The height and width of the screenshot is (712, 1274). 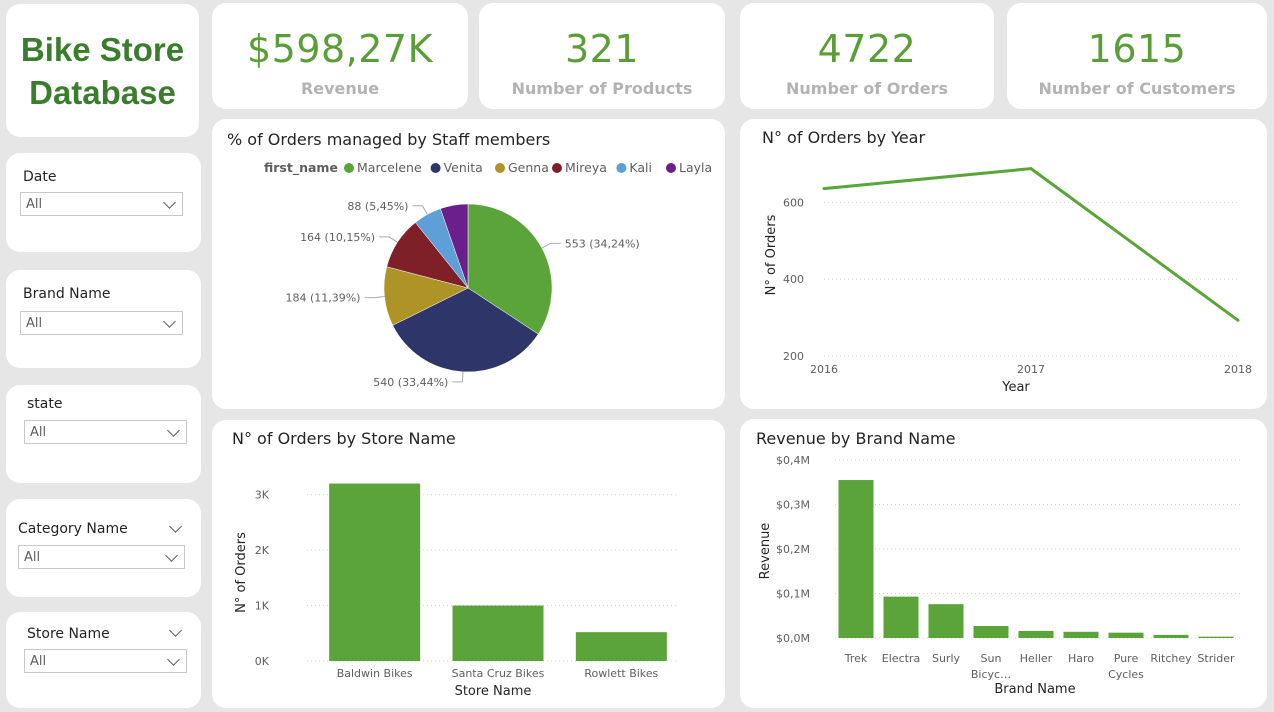 What do you see at coordinates (793, 279) in the screenshot?
I see `y-tick-label: 400` at bounding box center [793, 279].